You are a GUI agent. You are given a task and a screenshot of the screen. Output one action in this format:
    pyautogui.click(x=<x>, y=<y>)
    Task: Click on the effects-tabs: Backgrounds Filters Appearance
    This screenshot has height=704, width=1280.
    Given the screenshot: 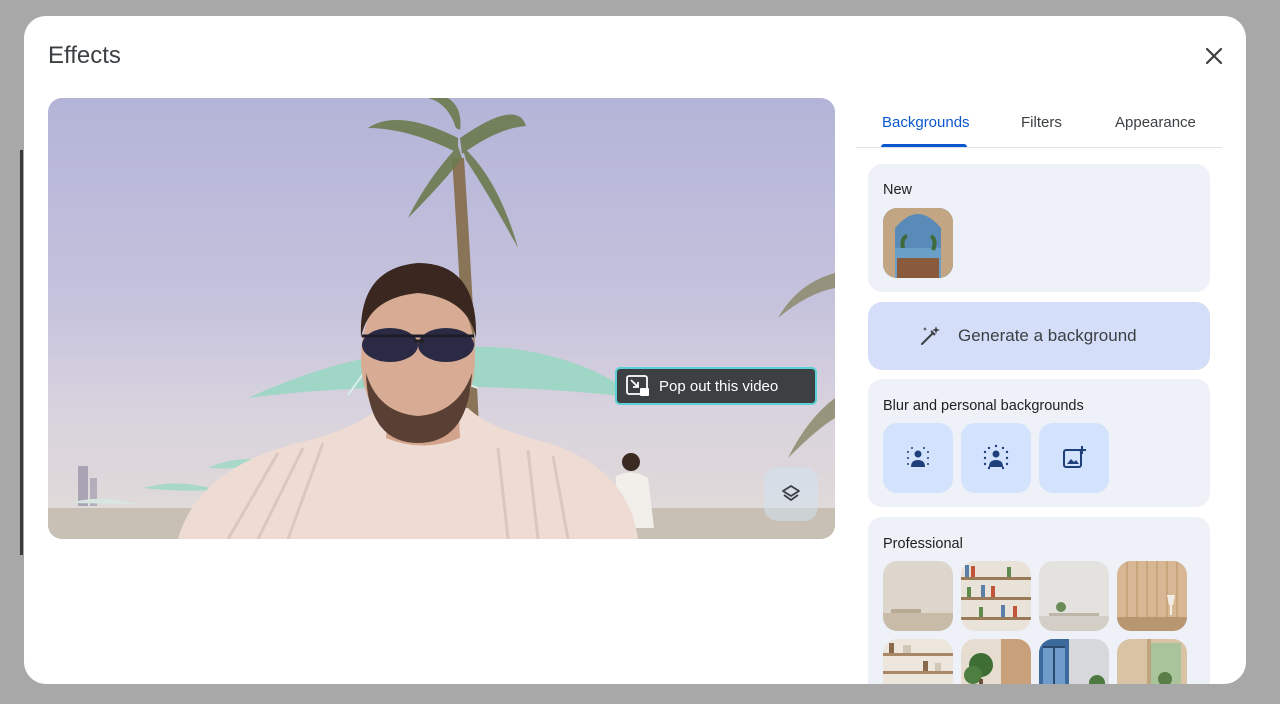 What is the action you would take?
    pyautogui.click(x=1039, y=123)
    